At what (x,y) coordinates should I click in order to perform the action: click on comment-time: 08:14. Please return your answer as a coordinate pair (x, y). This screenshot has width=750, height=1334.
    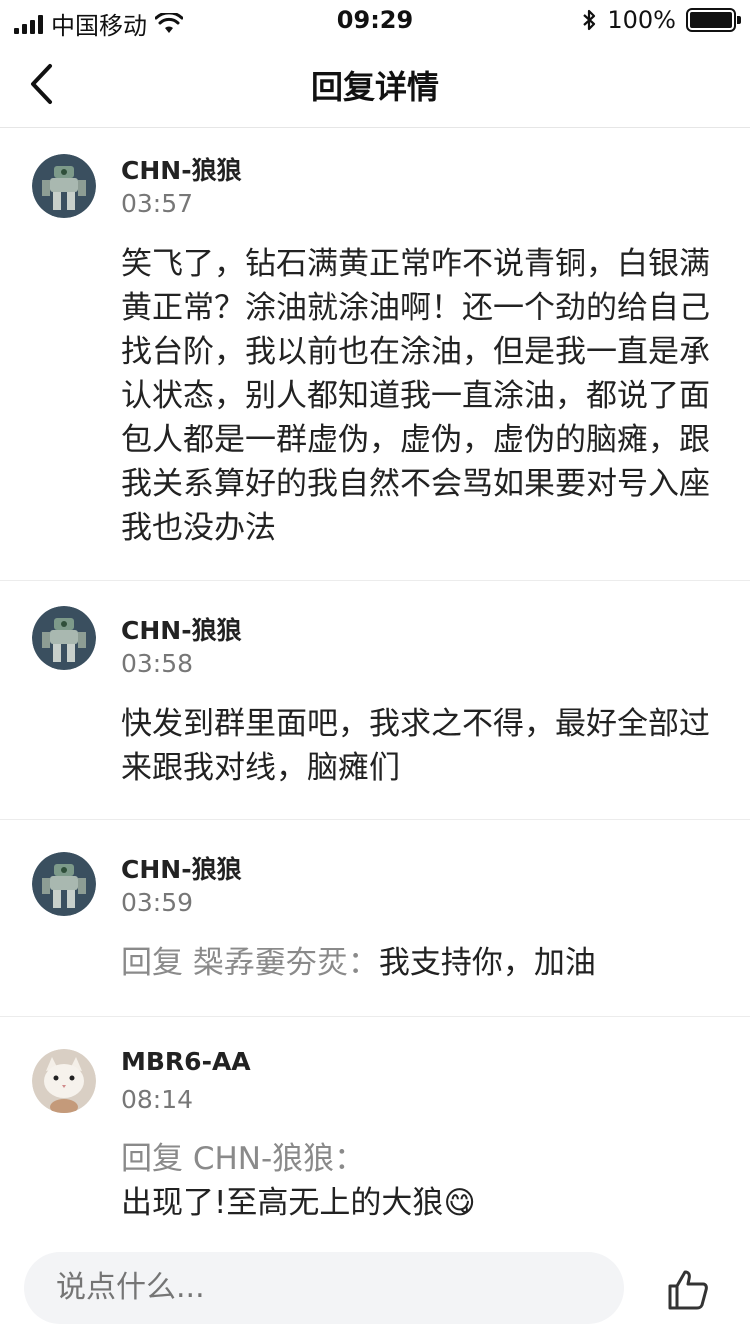
    Looking at the image, I should click on (157, 1099).